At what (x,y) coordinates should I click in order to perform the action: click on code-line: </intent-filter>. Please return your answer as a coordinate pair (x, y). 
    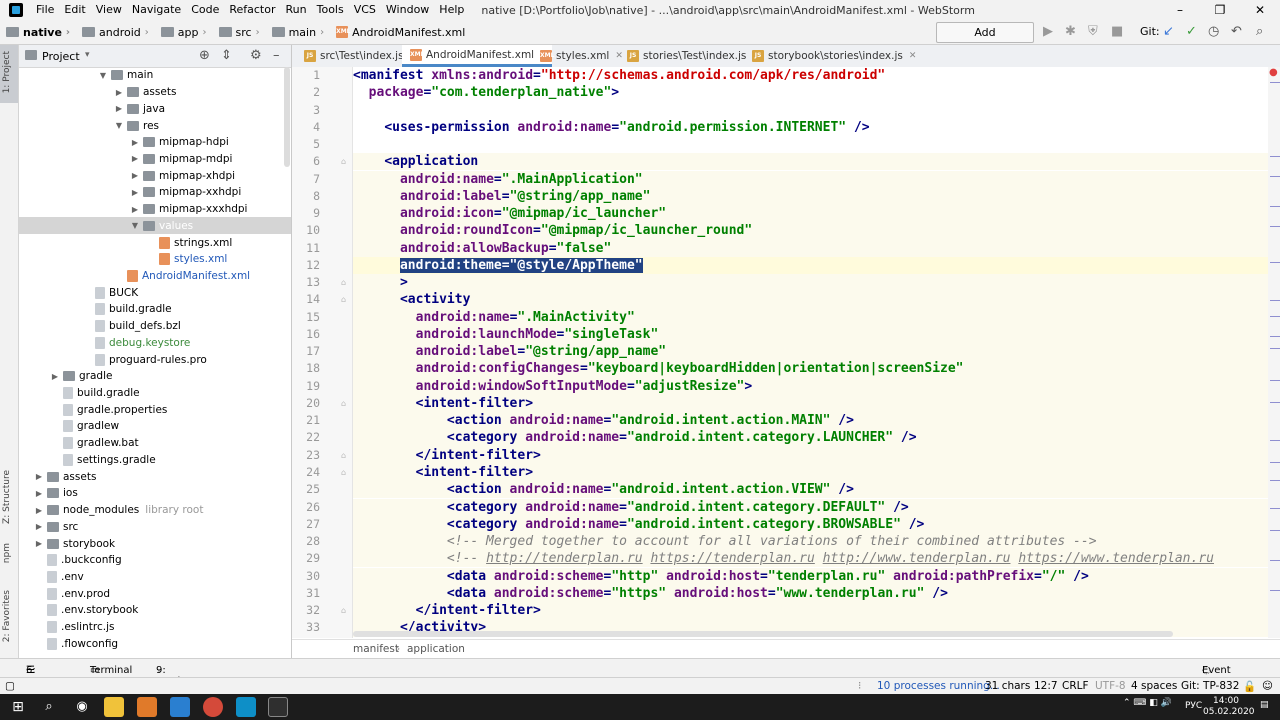
    Looking at the image, I should click on (810, 455).